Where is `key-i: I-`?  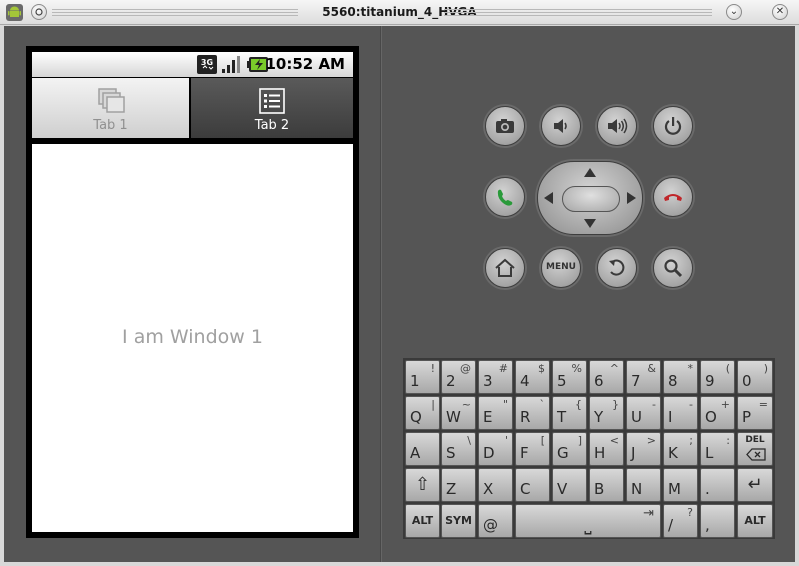 key-i: I- is located at coordinates (680, 413).